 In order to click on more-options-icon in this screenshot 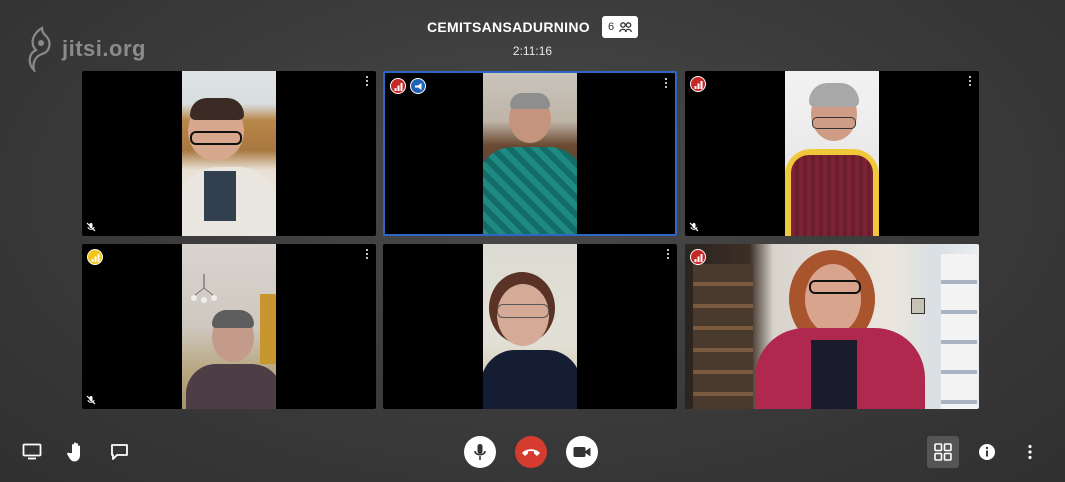, I will do `click(1030, 452)`.